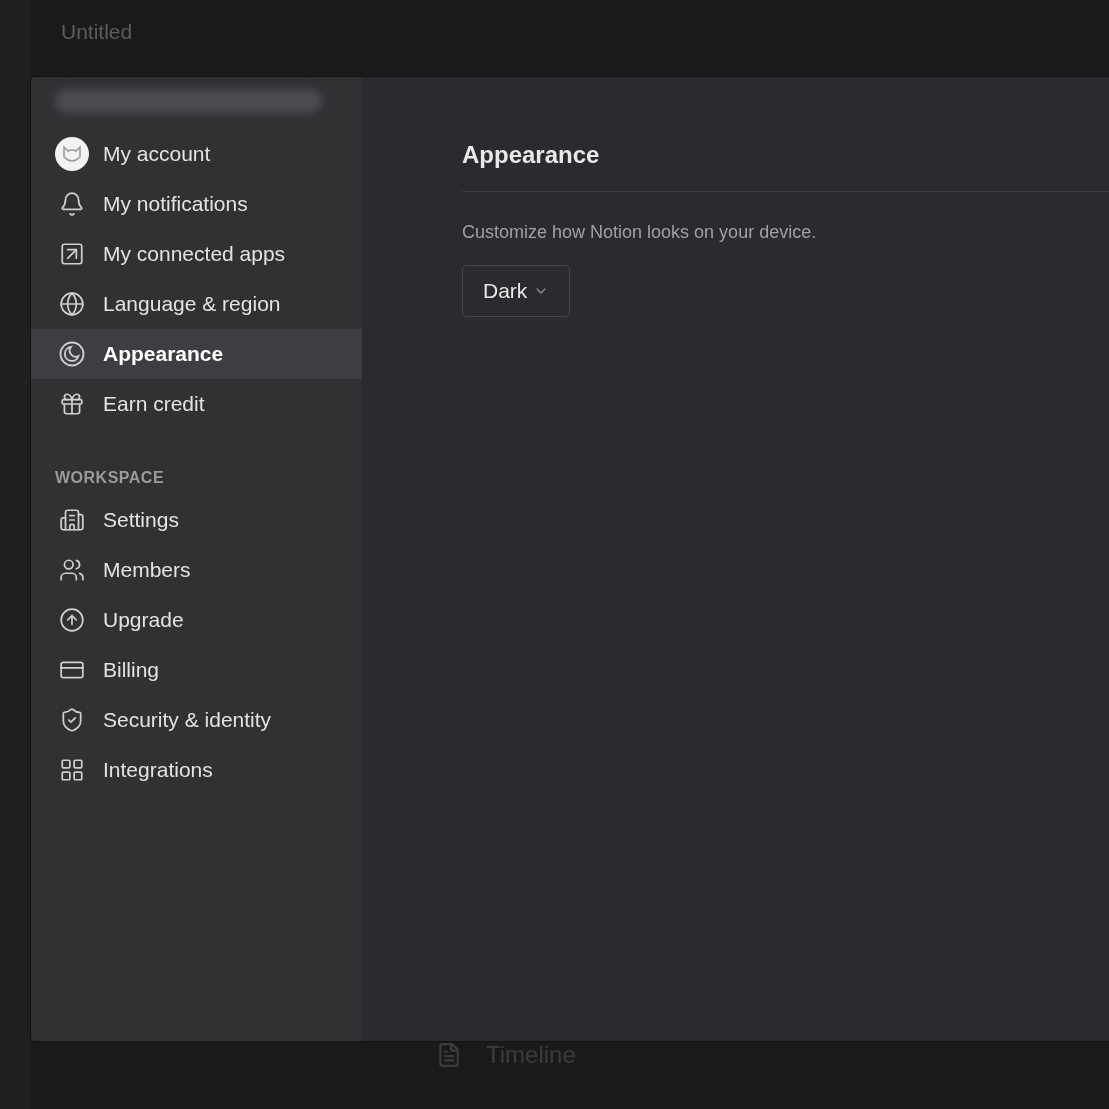 The image size is (1109, 1109). I want to click on sidebar-item: Security & identity, so click(196, 720).